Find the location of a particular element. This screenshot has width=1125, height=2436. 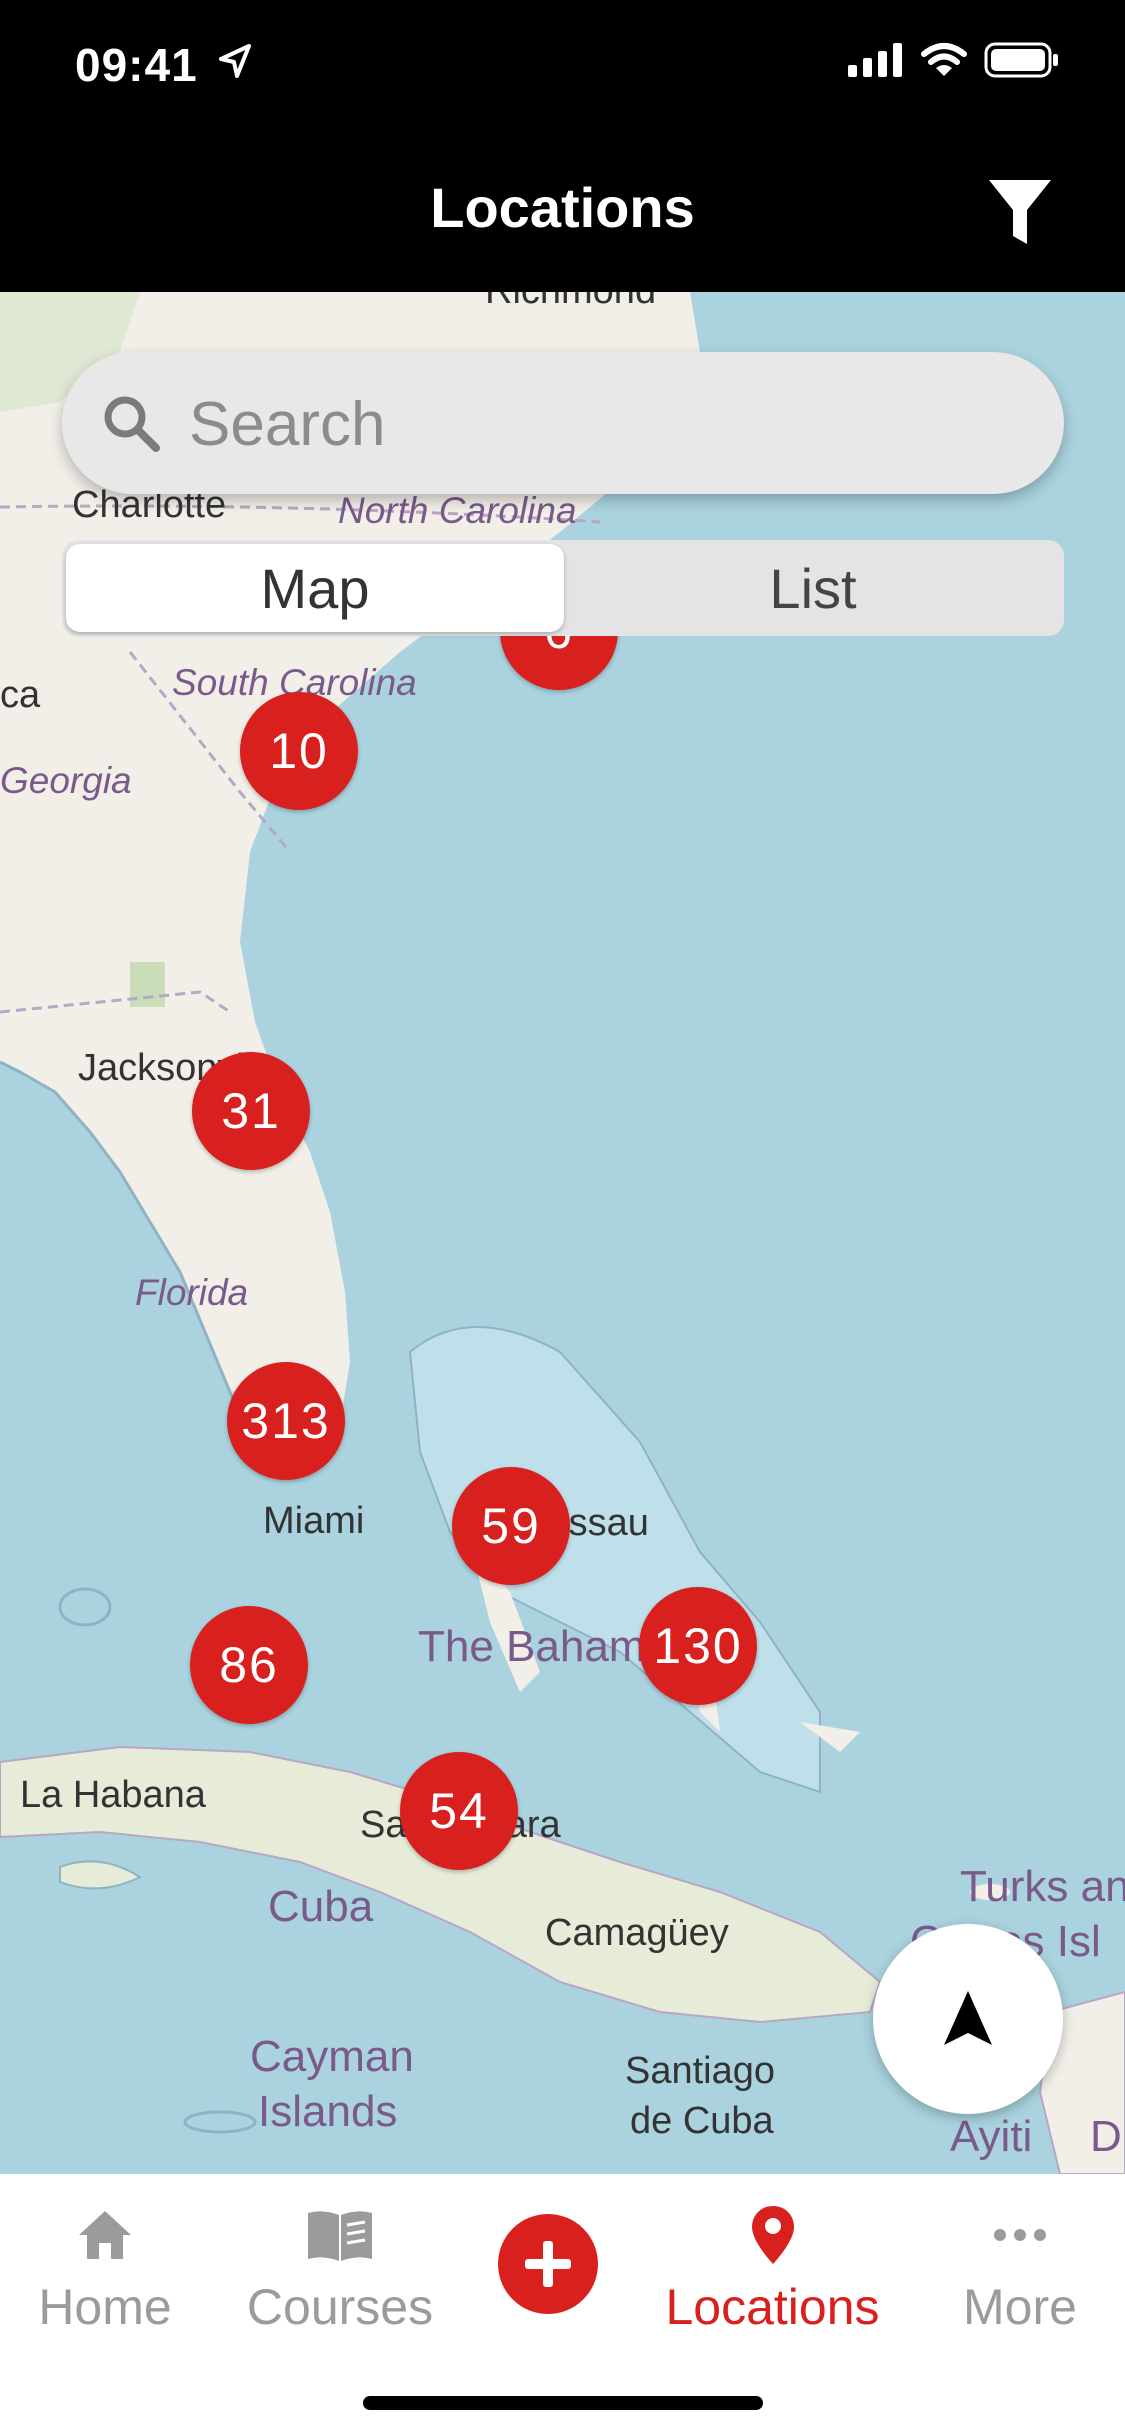

cayman-outline is located at coordinates (220, 2122).